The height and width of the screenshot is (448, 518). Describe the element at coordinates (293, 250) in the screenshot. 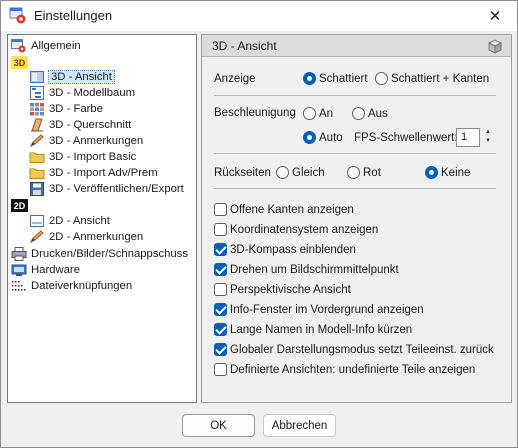

I see `kompass-label: 3D-Kompass einblenden` at that location.